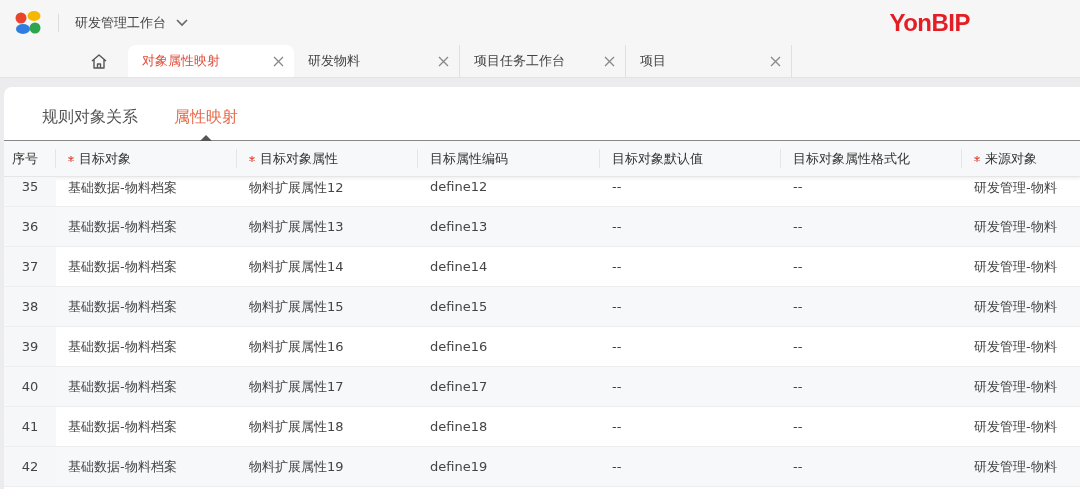 The height and width of the screenshot is (489, 1080). I want to click on table-cell-text: 物料扩展属性14, so click(296, 266).